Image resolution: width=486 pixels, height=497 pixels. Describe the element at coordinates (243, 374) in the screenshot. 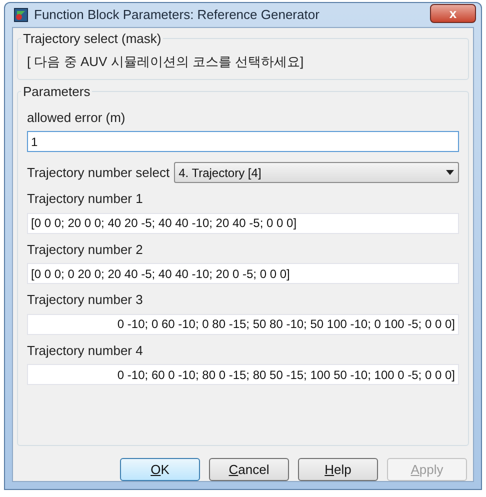

I see `input-field: 0 -10; 60 0 -10; 80 0 -15; 80 50 -15; 100 50 -10; 100 0 -5; 0 0 0]` at that location.